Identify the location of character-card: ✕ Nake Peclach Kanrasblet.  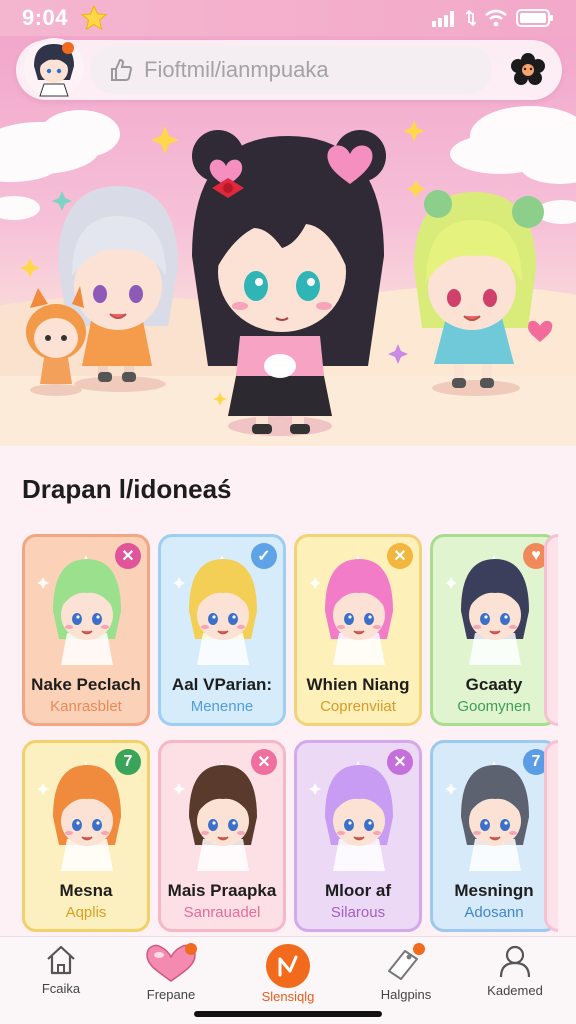
(86, 630).